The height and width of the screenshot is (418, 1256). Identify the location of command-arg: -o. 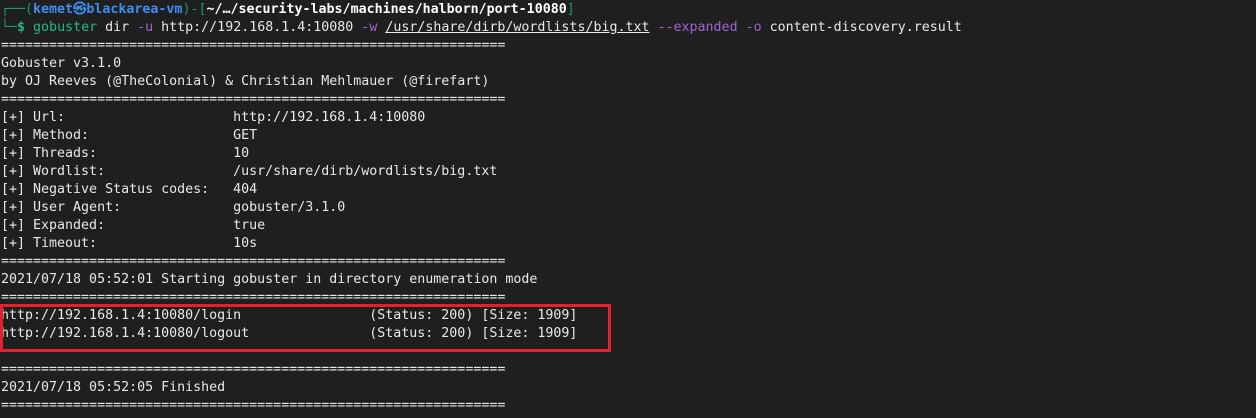
(753, 27).